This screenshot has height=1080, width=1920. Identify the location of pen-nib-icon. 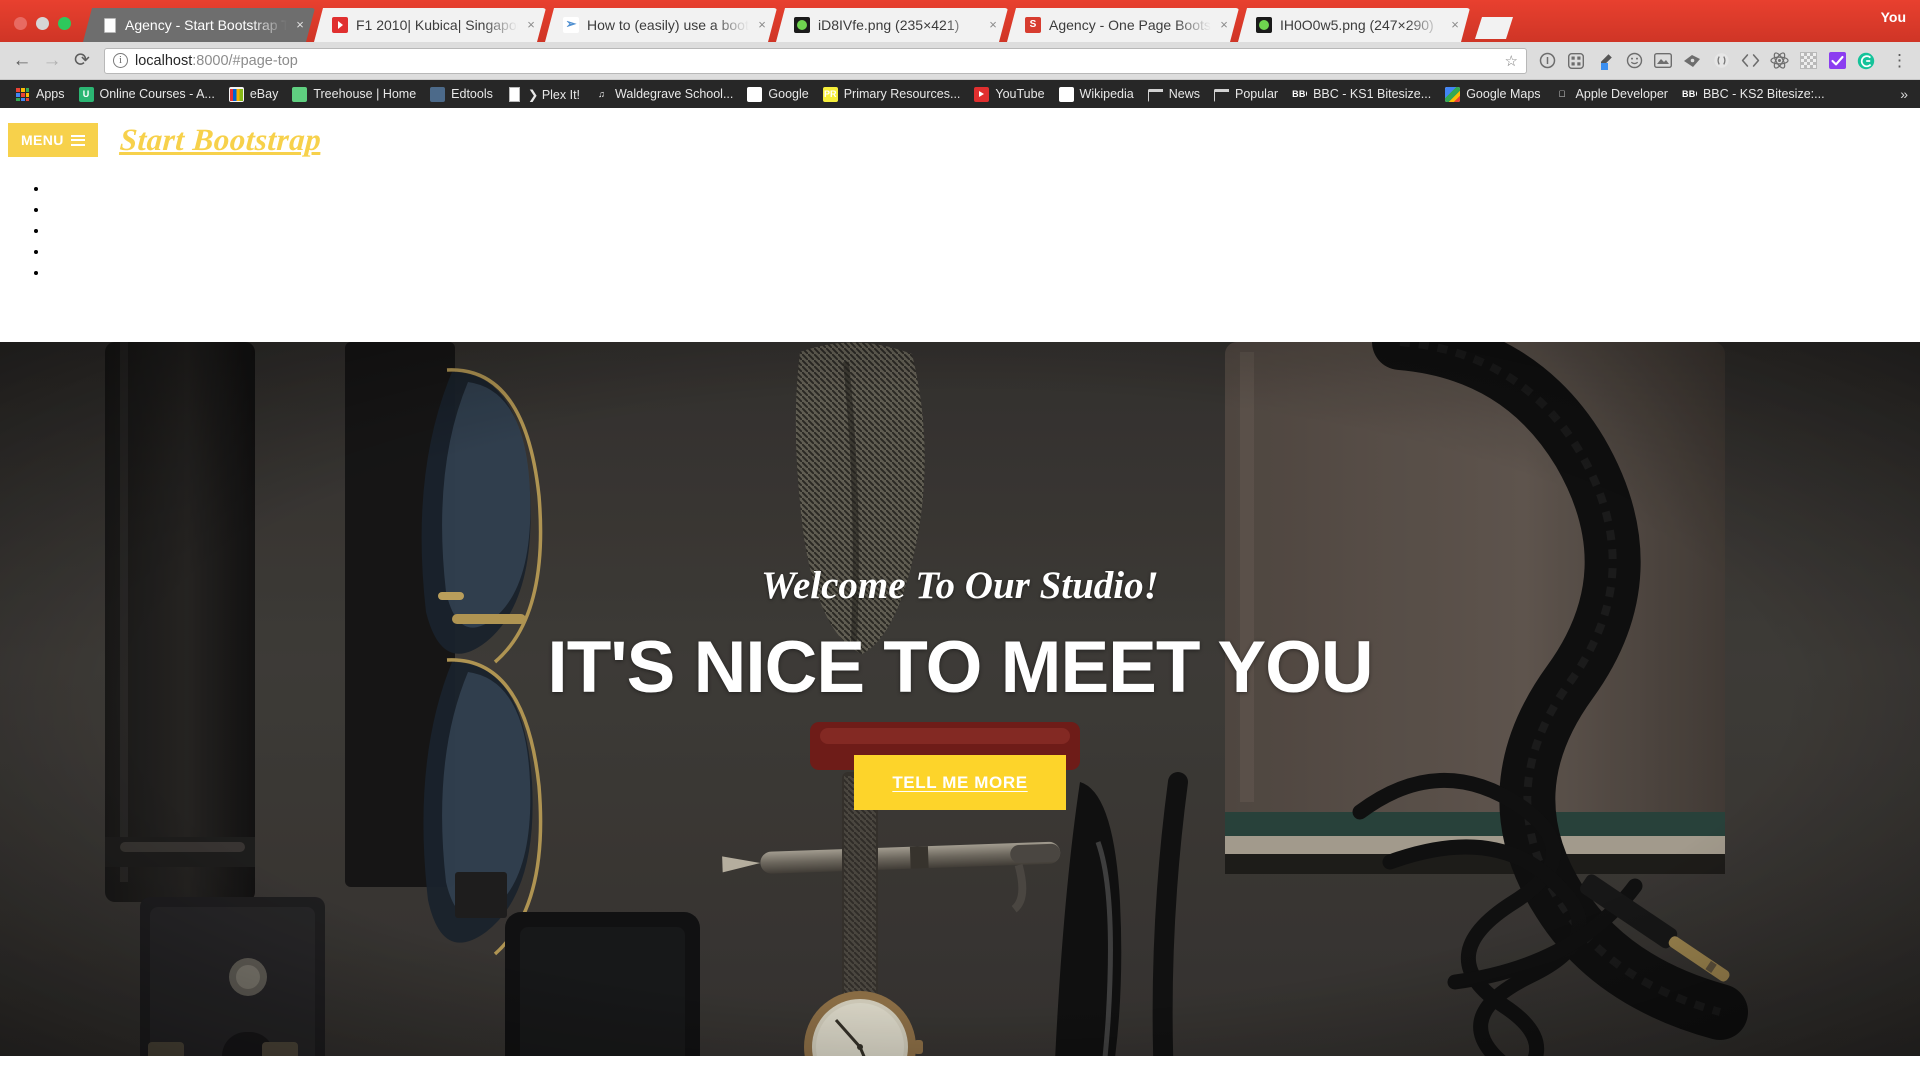
(1692, 61).